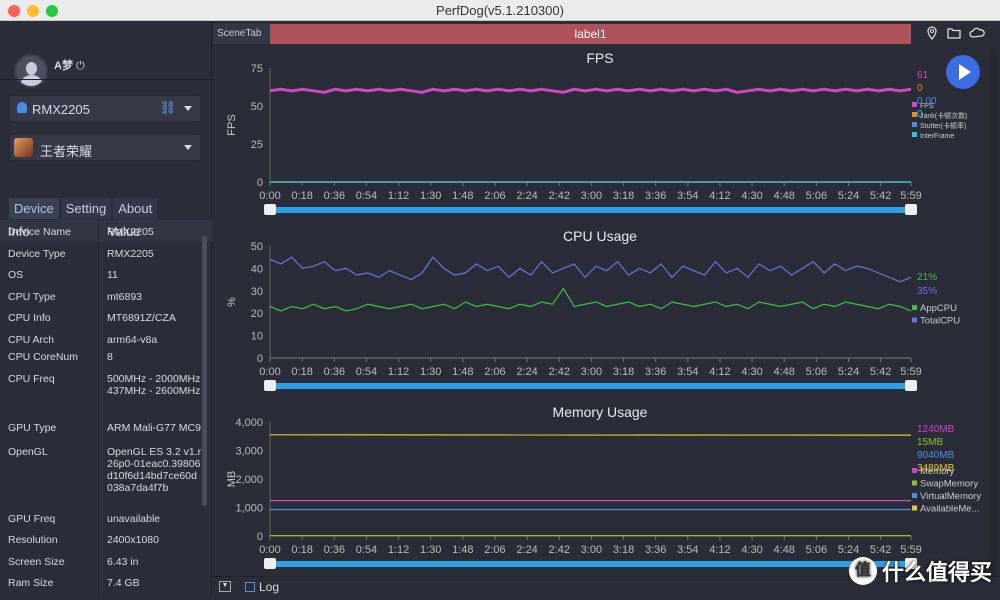 This screenshot has height=600, width=1000. I want to click on row-key: Resolution, so click(33, 540).